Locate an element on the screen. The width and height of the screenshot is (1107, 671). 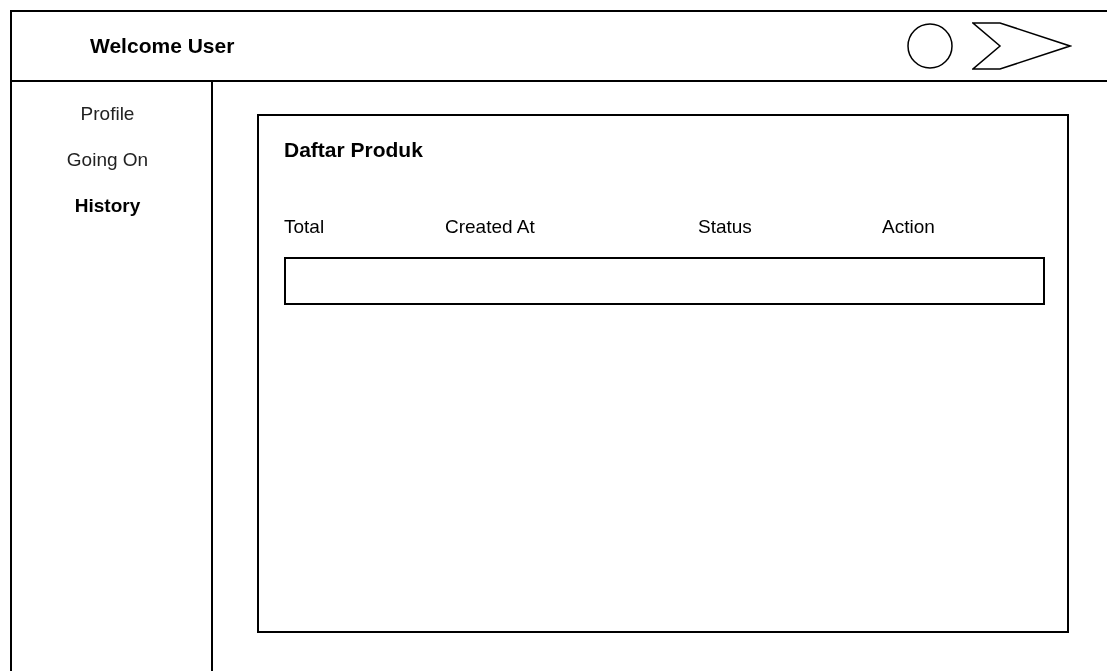
welcome-title: Welcome User is located at coordinates (162, 46).